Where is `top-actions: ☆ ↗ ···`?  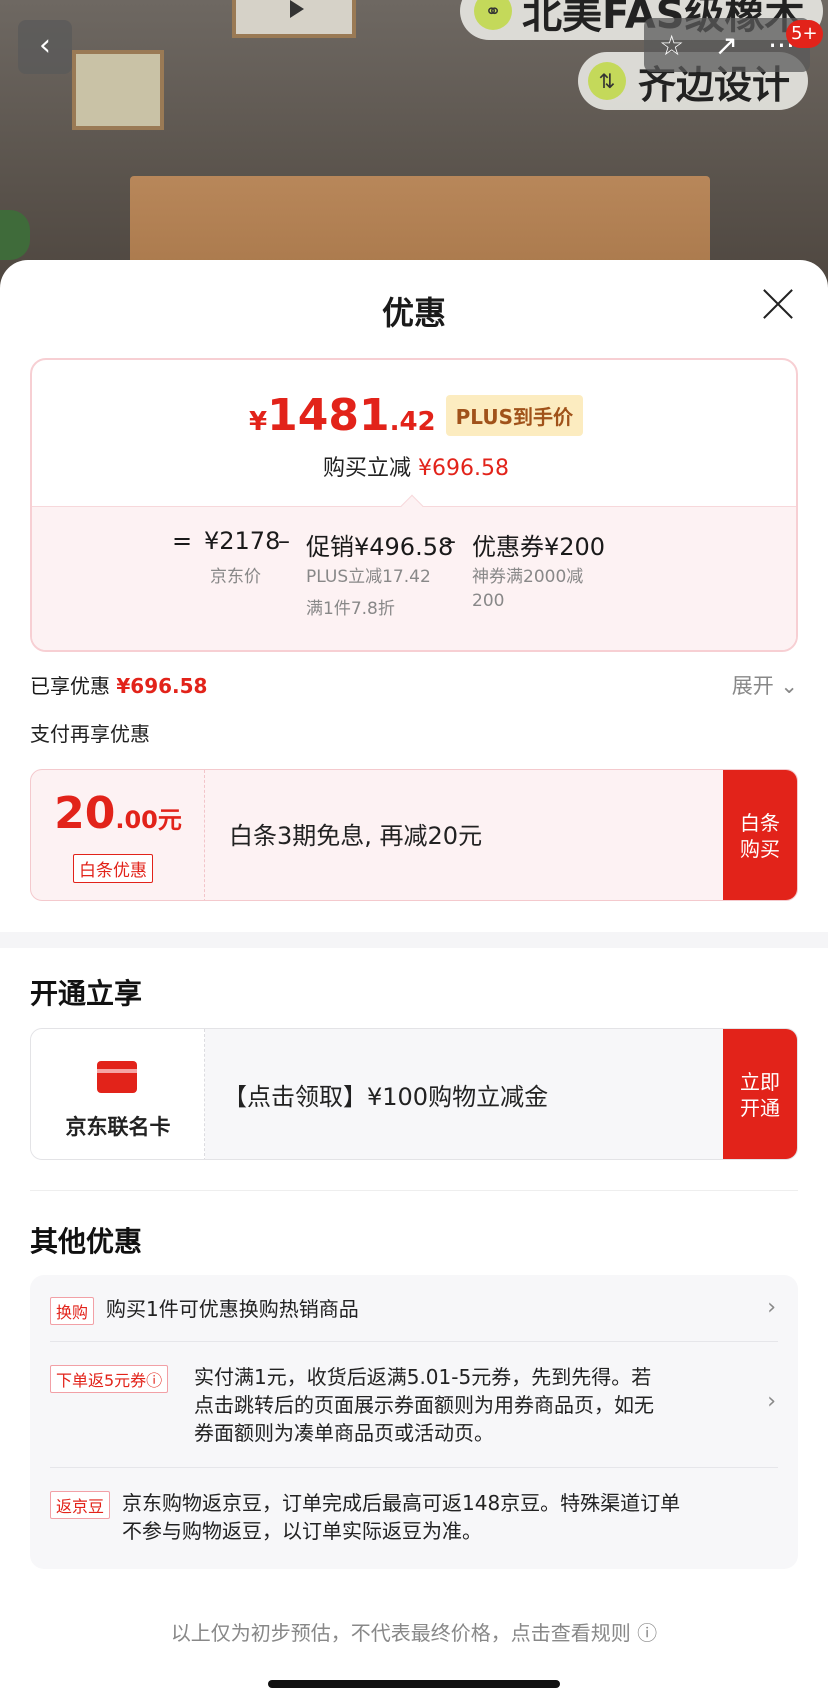
top-actions: ☆ ↗ ··· is located at coordinates (727, 45).